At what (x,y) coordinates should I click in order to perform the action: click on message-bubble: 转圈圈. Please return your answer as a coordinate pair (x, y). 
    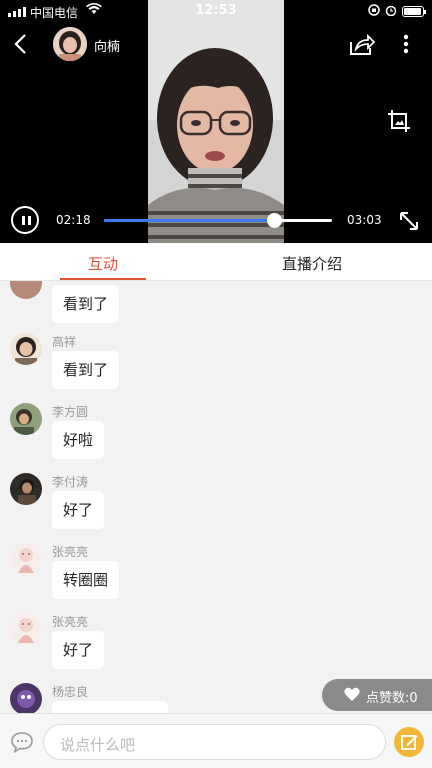
    Looking at the image, I should click on (86, 580).